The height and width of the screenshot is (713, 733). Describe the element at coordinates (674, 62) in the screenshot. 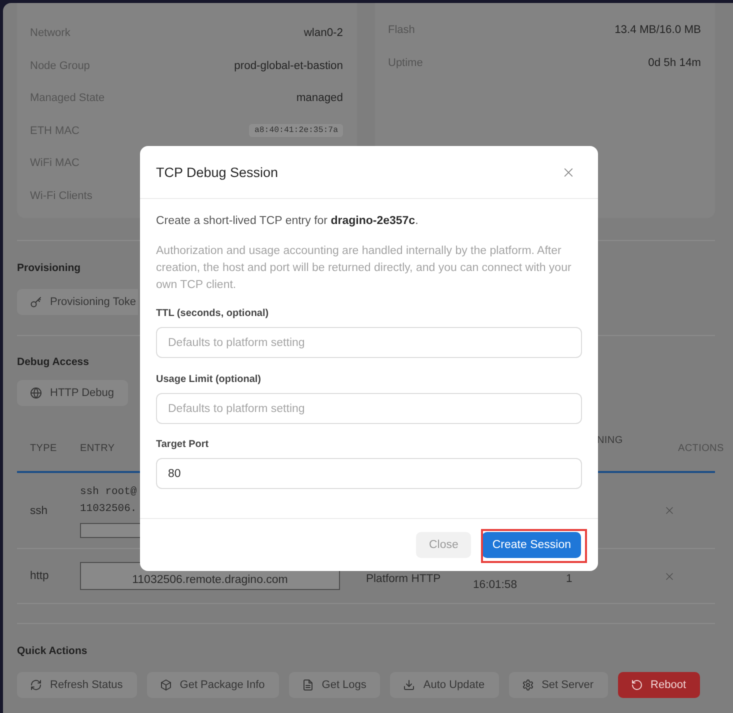

I see `info-value: 0d 5h 14m` at that location.